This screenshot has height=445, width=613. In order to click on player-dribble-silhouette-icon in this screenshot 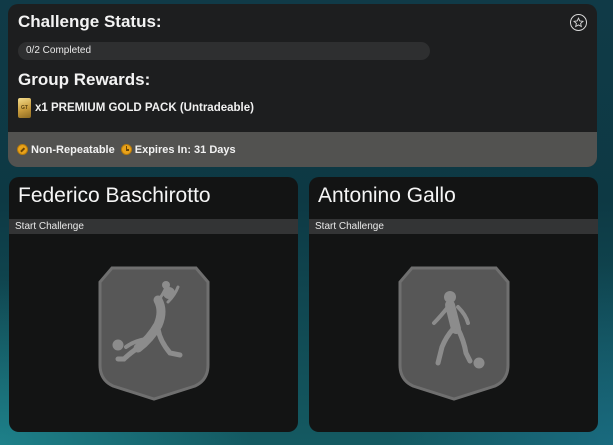, I will do `click(454, 333)`.